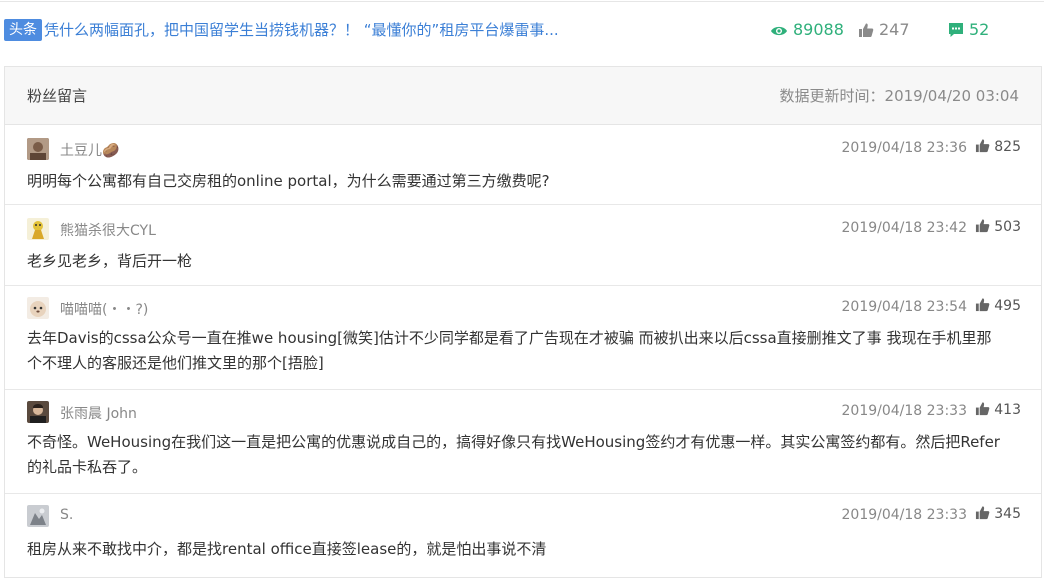 The height and width of the screenshot is (584, 1044). What do you see at coordinates (104, 309) in the screenshot?
I see `comment-username: 喵喵喵(・・?)` at bounding box center [104, 309].